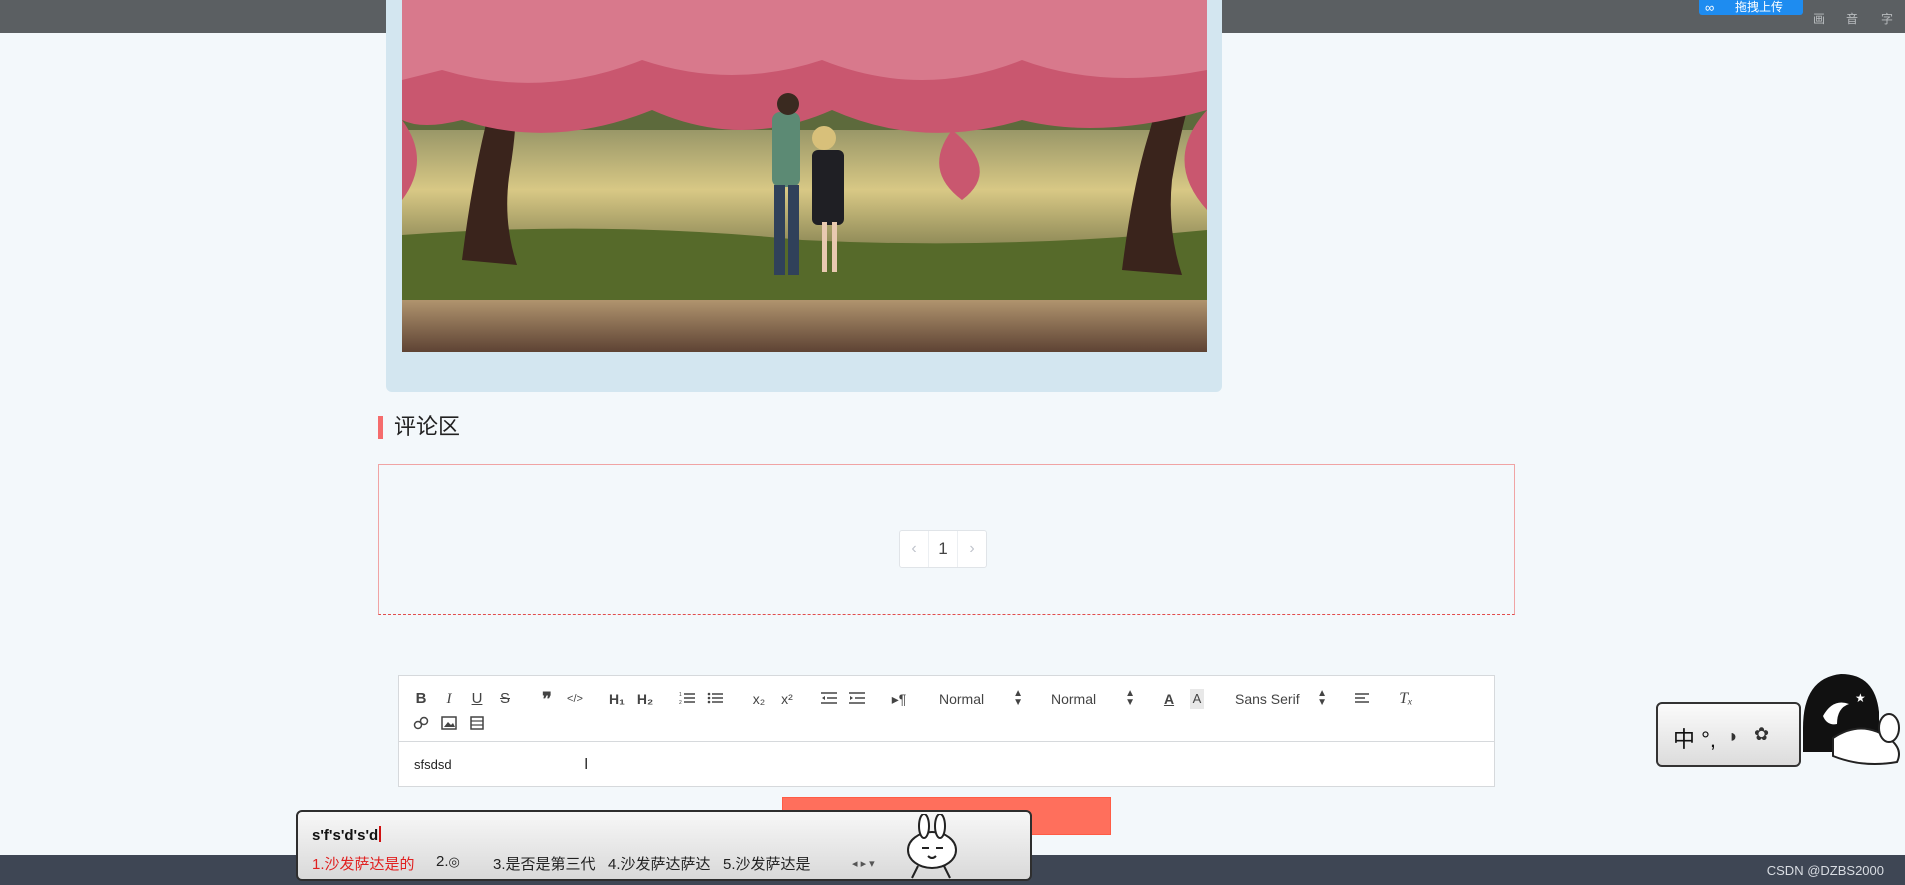  I want to click on ime-candidate-2: 2.◎, so click(448, 861).